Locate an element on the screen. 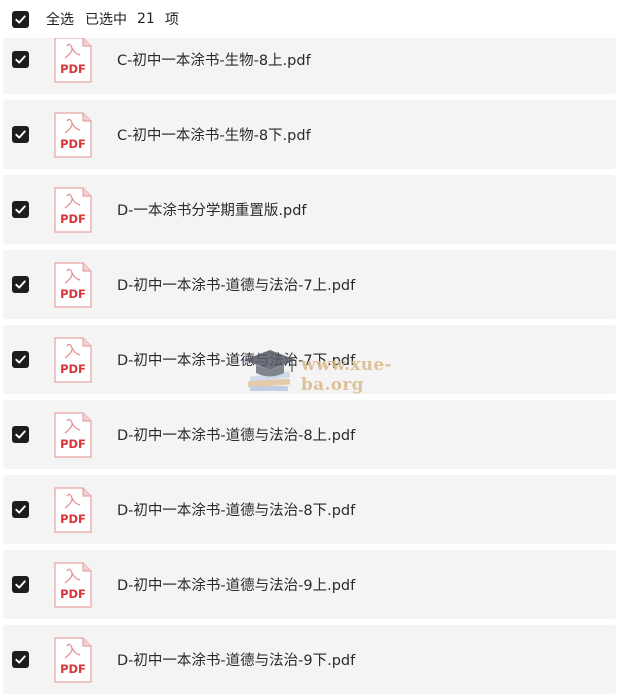 This screenshot has height=695, width=619. selection-header: 全选 已选中 21 项 is located at coordinates (309, 19).